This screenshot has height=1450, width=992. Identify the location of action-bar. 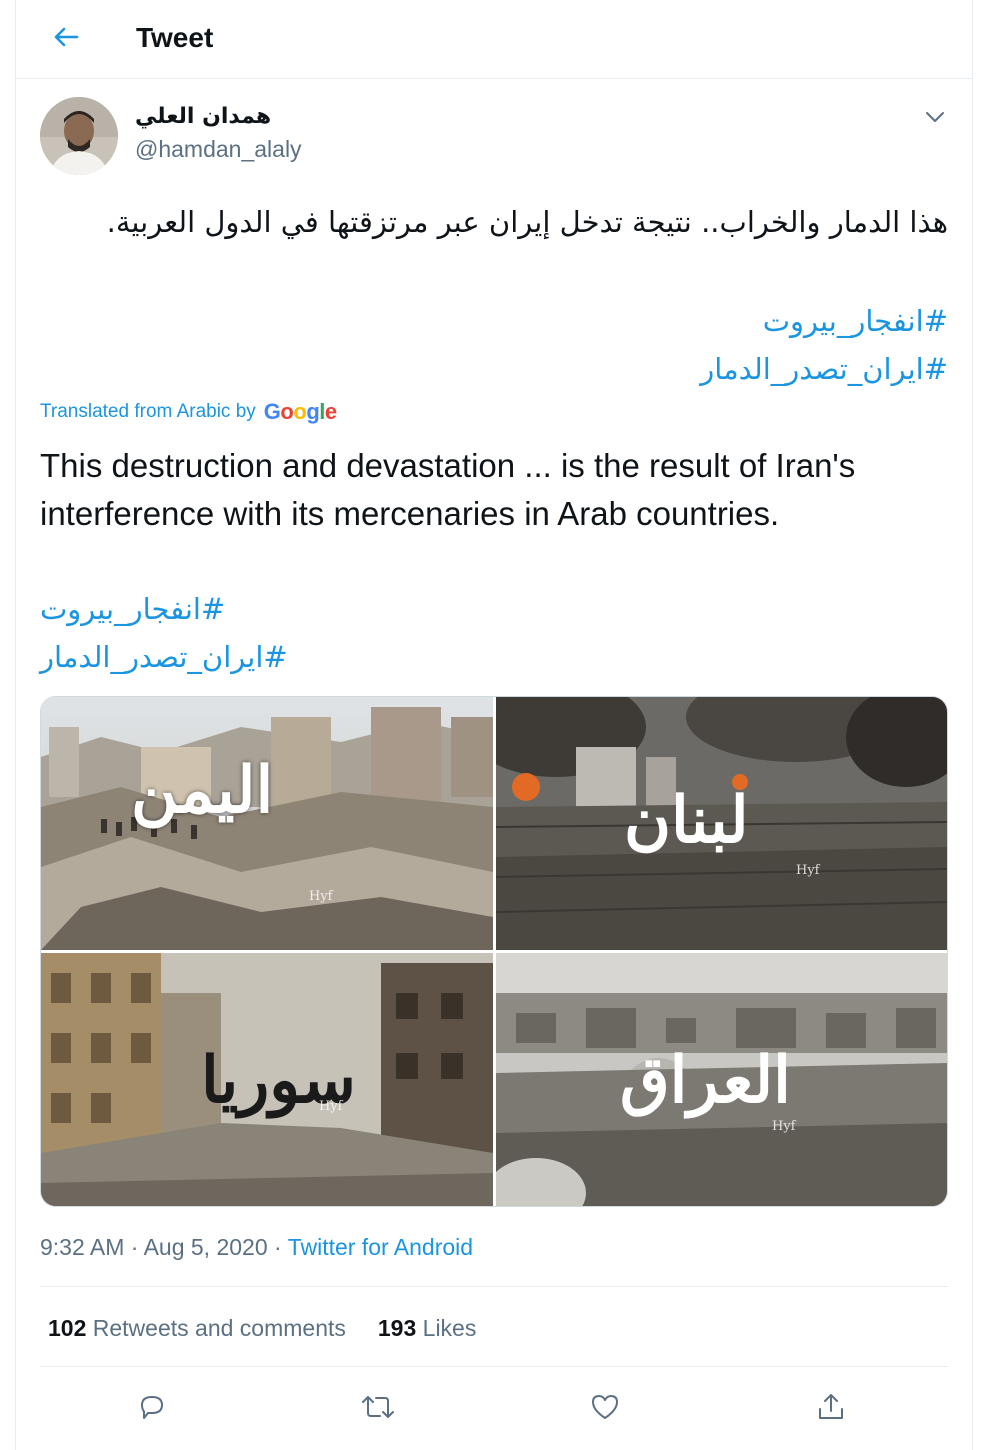
(494, 1406).